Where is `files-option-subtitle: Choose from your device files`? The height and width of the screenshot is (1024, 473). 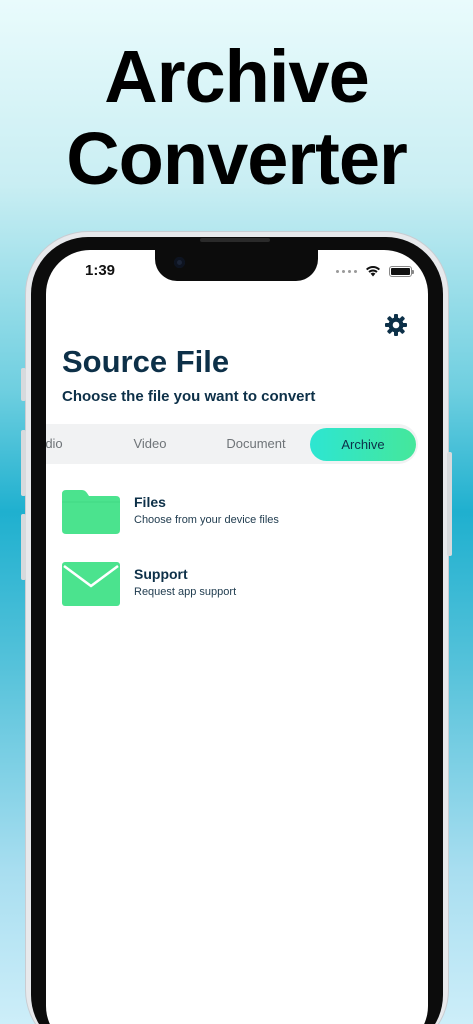
files-option-subtitle: Choose from your device files is located at coordinates (206, 520).